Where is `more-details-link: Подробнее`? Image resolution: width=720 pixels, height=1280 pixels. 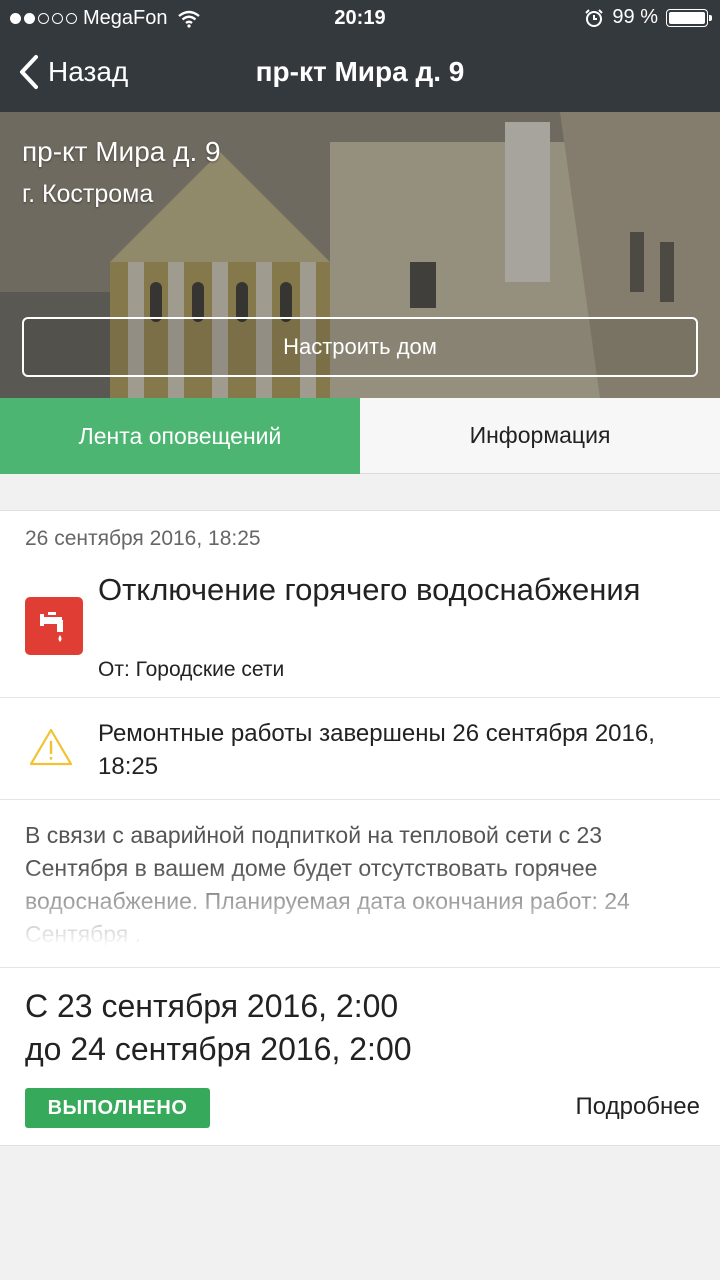
more-details-link: Подробнее is located at coordinates (638, 1107).